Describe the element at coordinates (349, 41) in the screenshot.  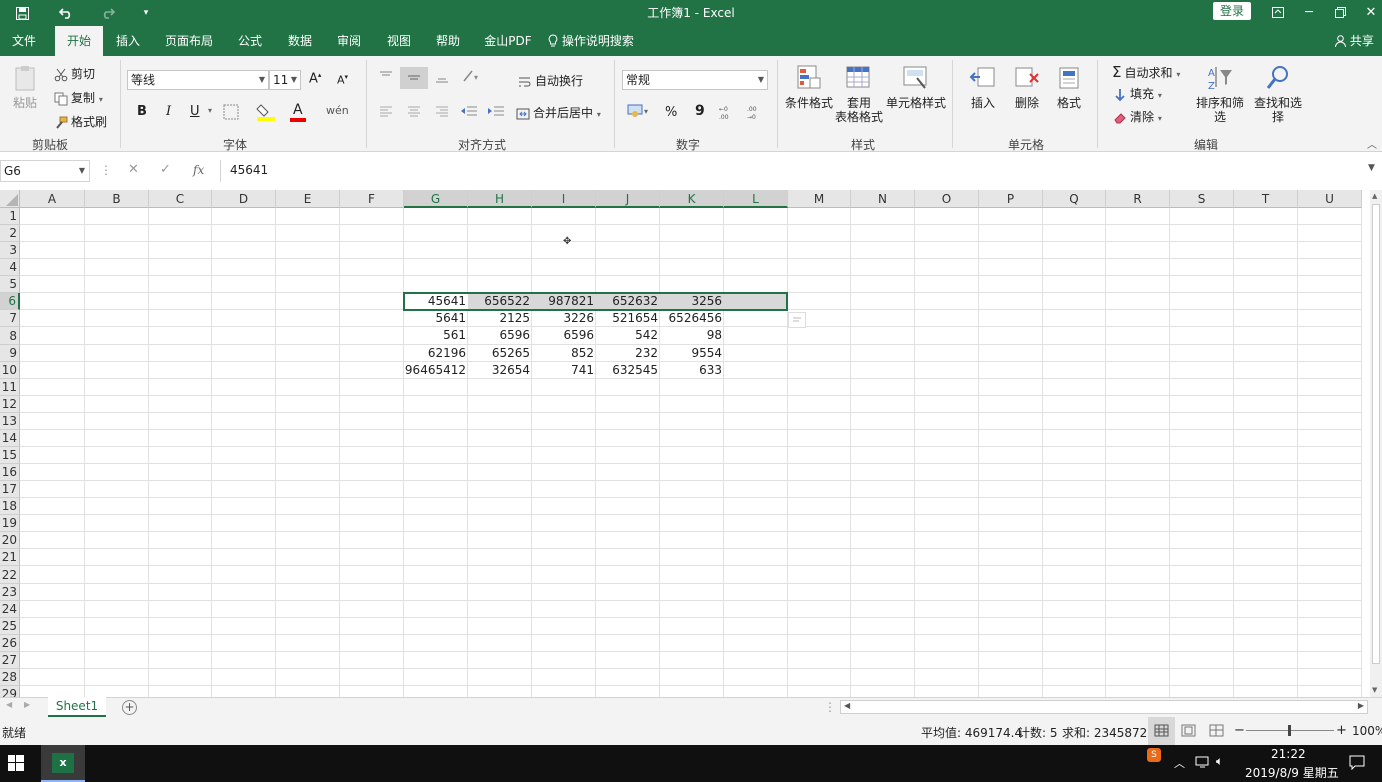
I see `tab-review: 审阅` at that location.